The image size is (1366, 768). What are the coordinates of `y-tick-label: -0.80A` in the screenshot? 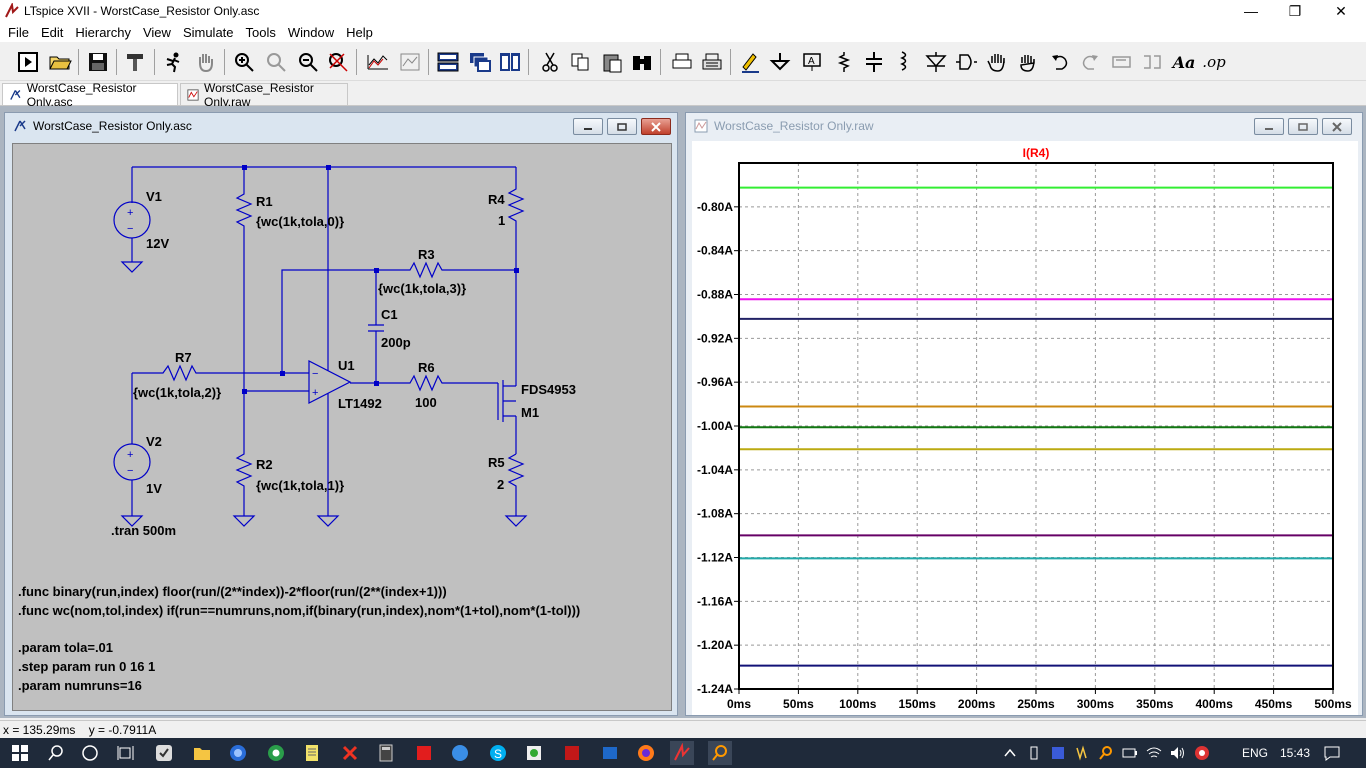 It's located at (715, 207).